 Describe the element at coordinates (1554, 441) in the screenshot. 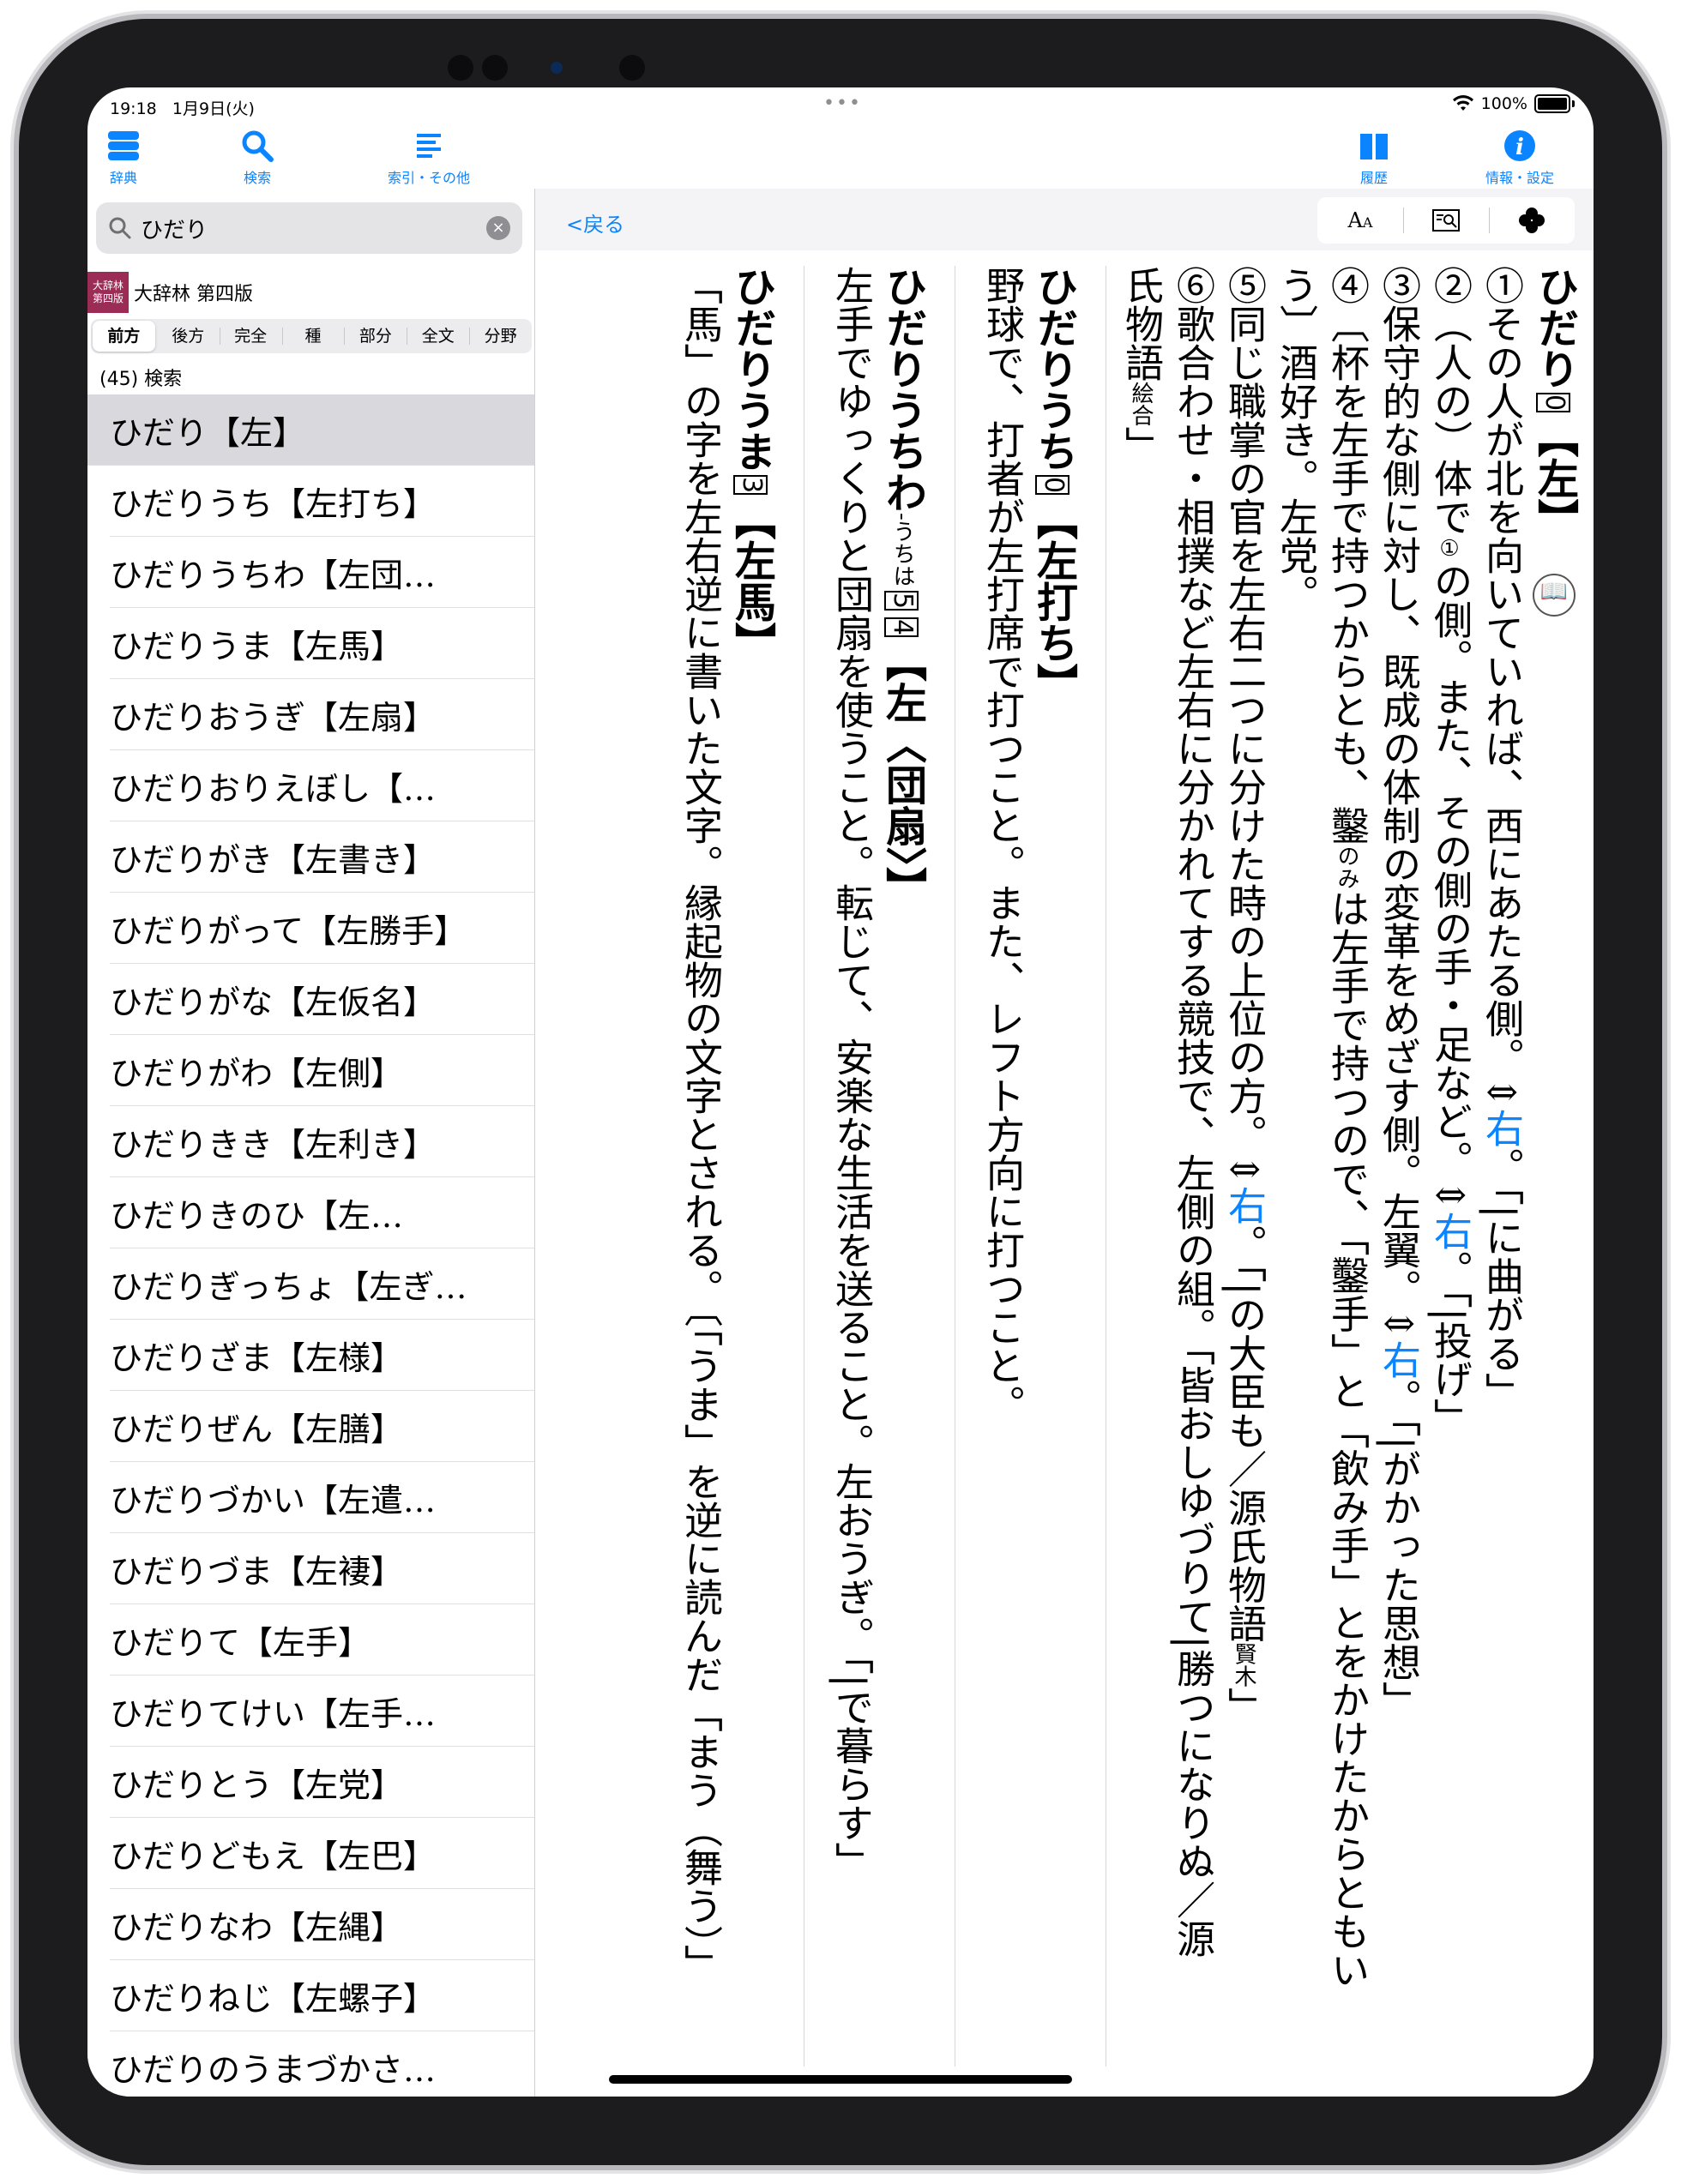

I see `entry-hidari-head: ひだり 0 【左】 📖` at that location.